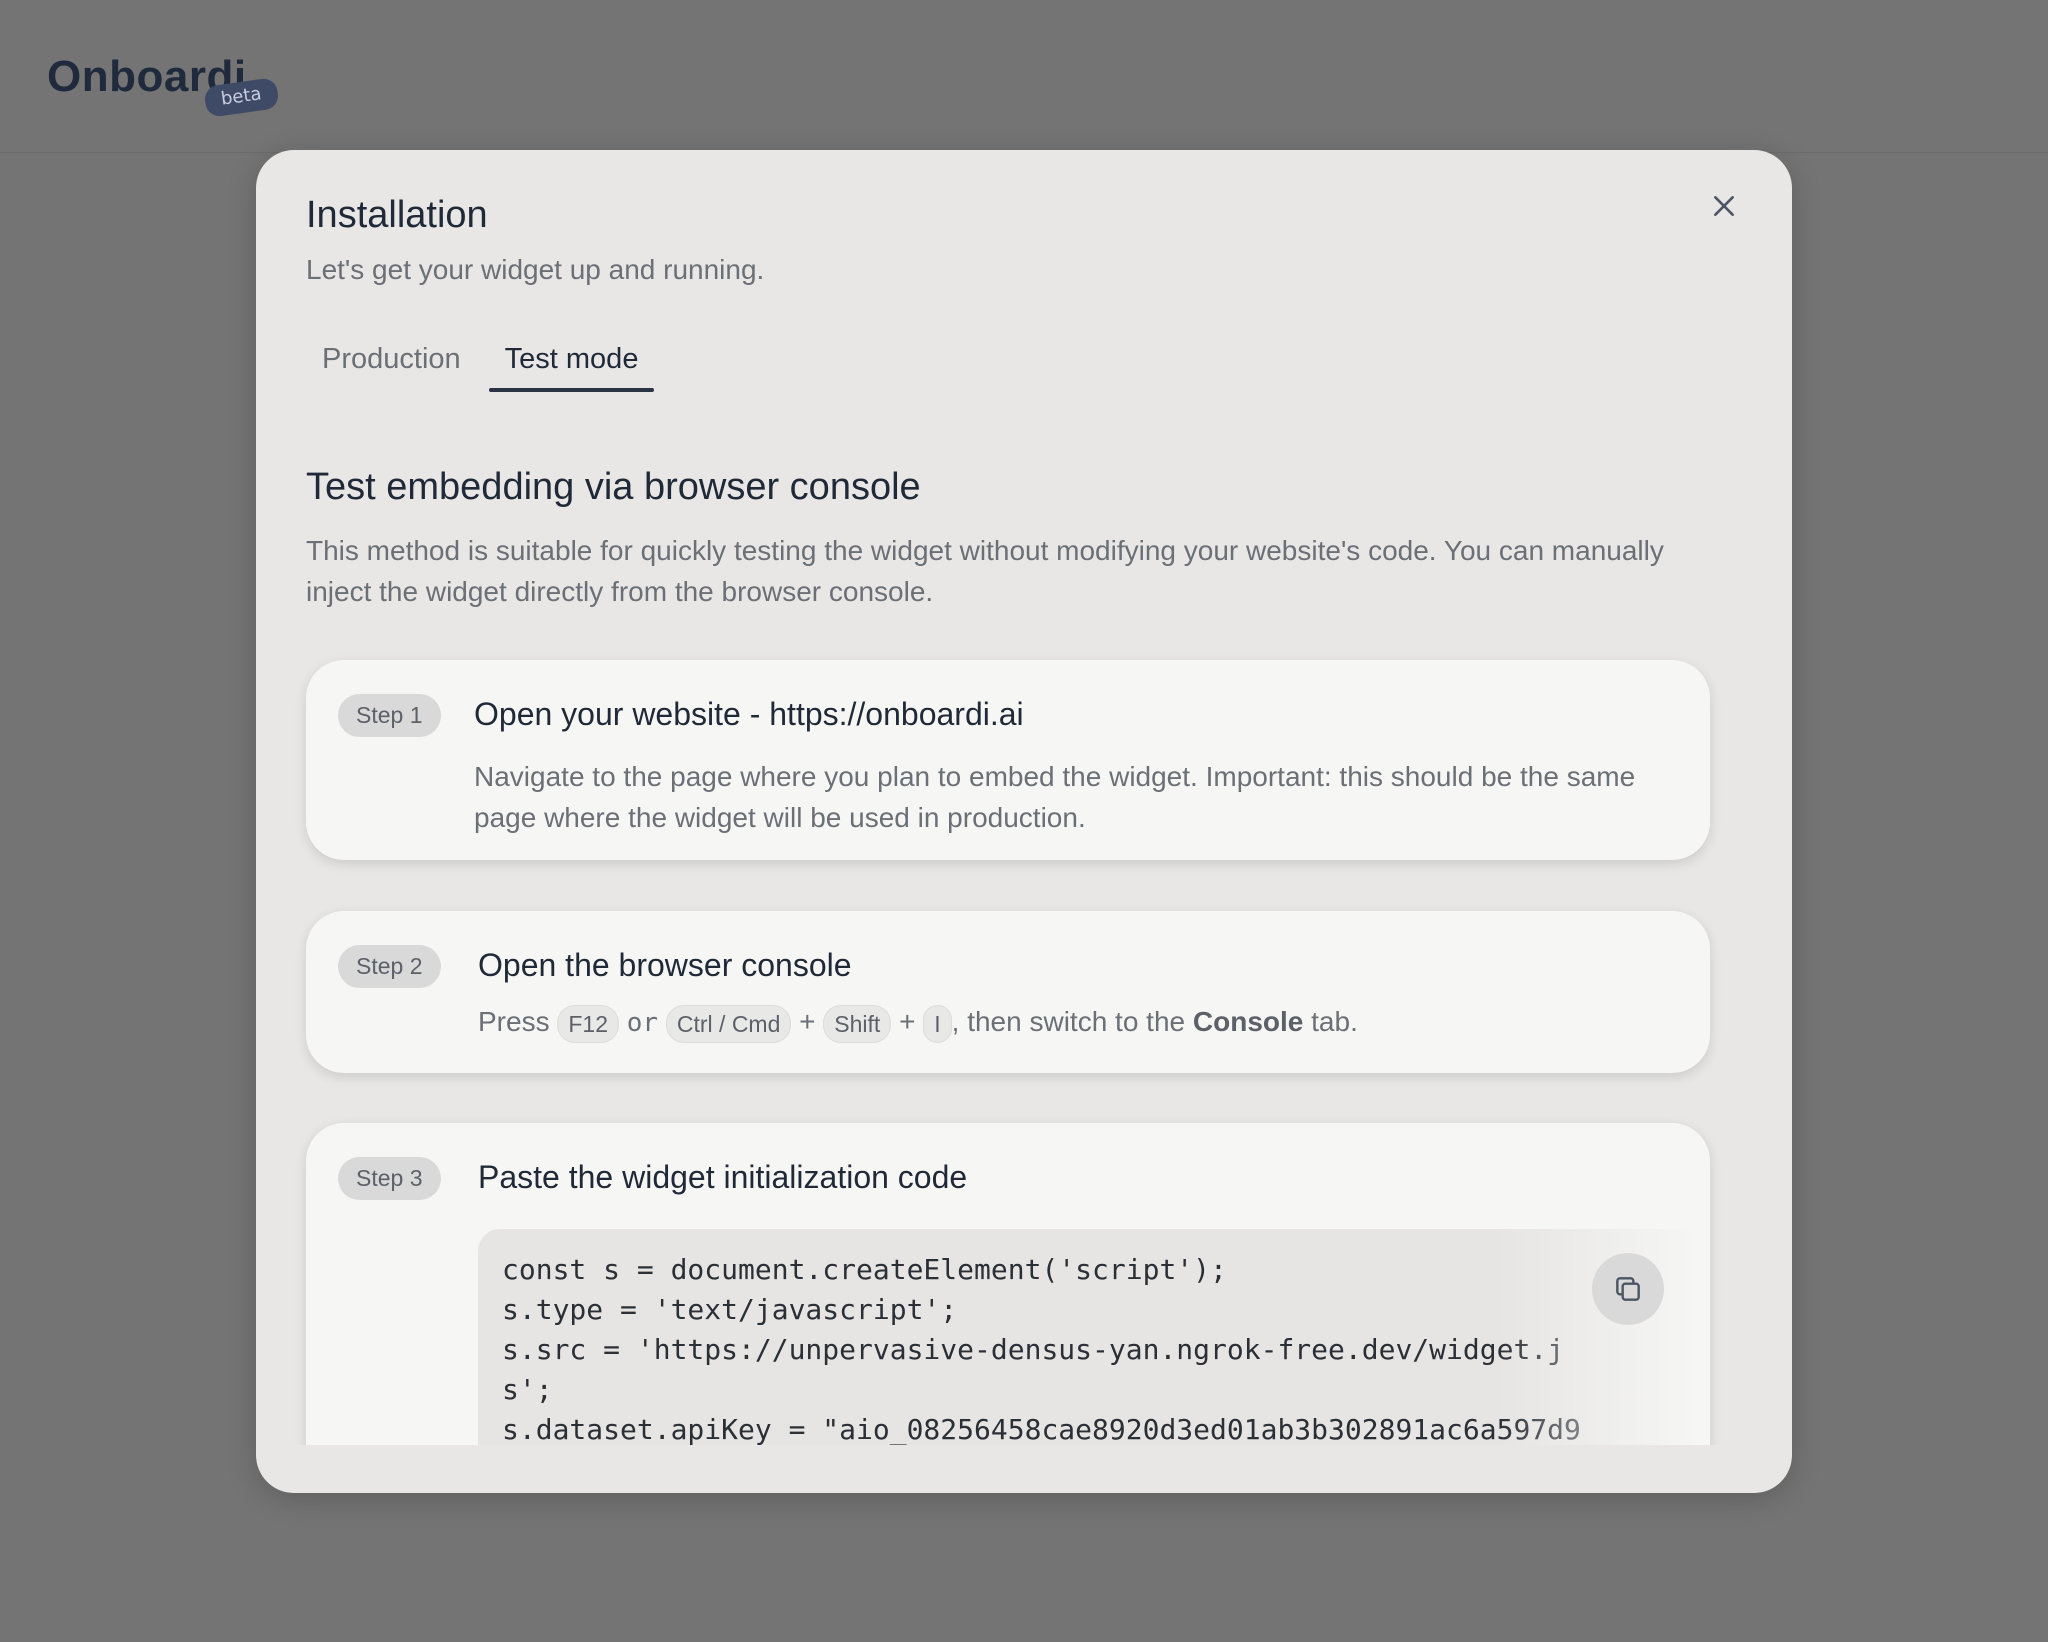  Describe the element at coordinates (389, 715) in the screenshot. I see `step-badge: Step 1` at that location.